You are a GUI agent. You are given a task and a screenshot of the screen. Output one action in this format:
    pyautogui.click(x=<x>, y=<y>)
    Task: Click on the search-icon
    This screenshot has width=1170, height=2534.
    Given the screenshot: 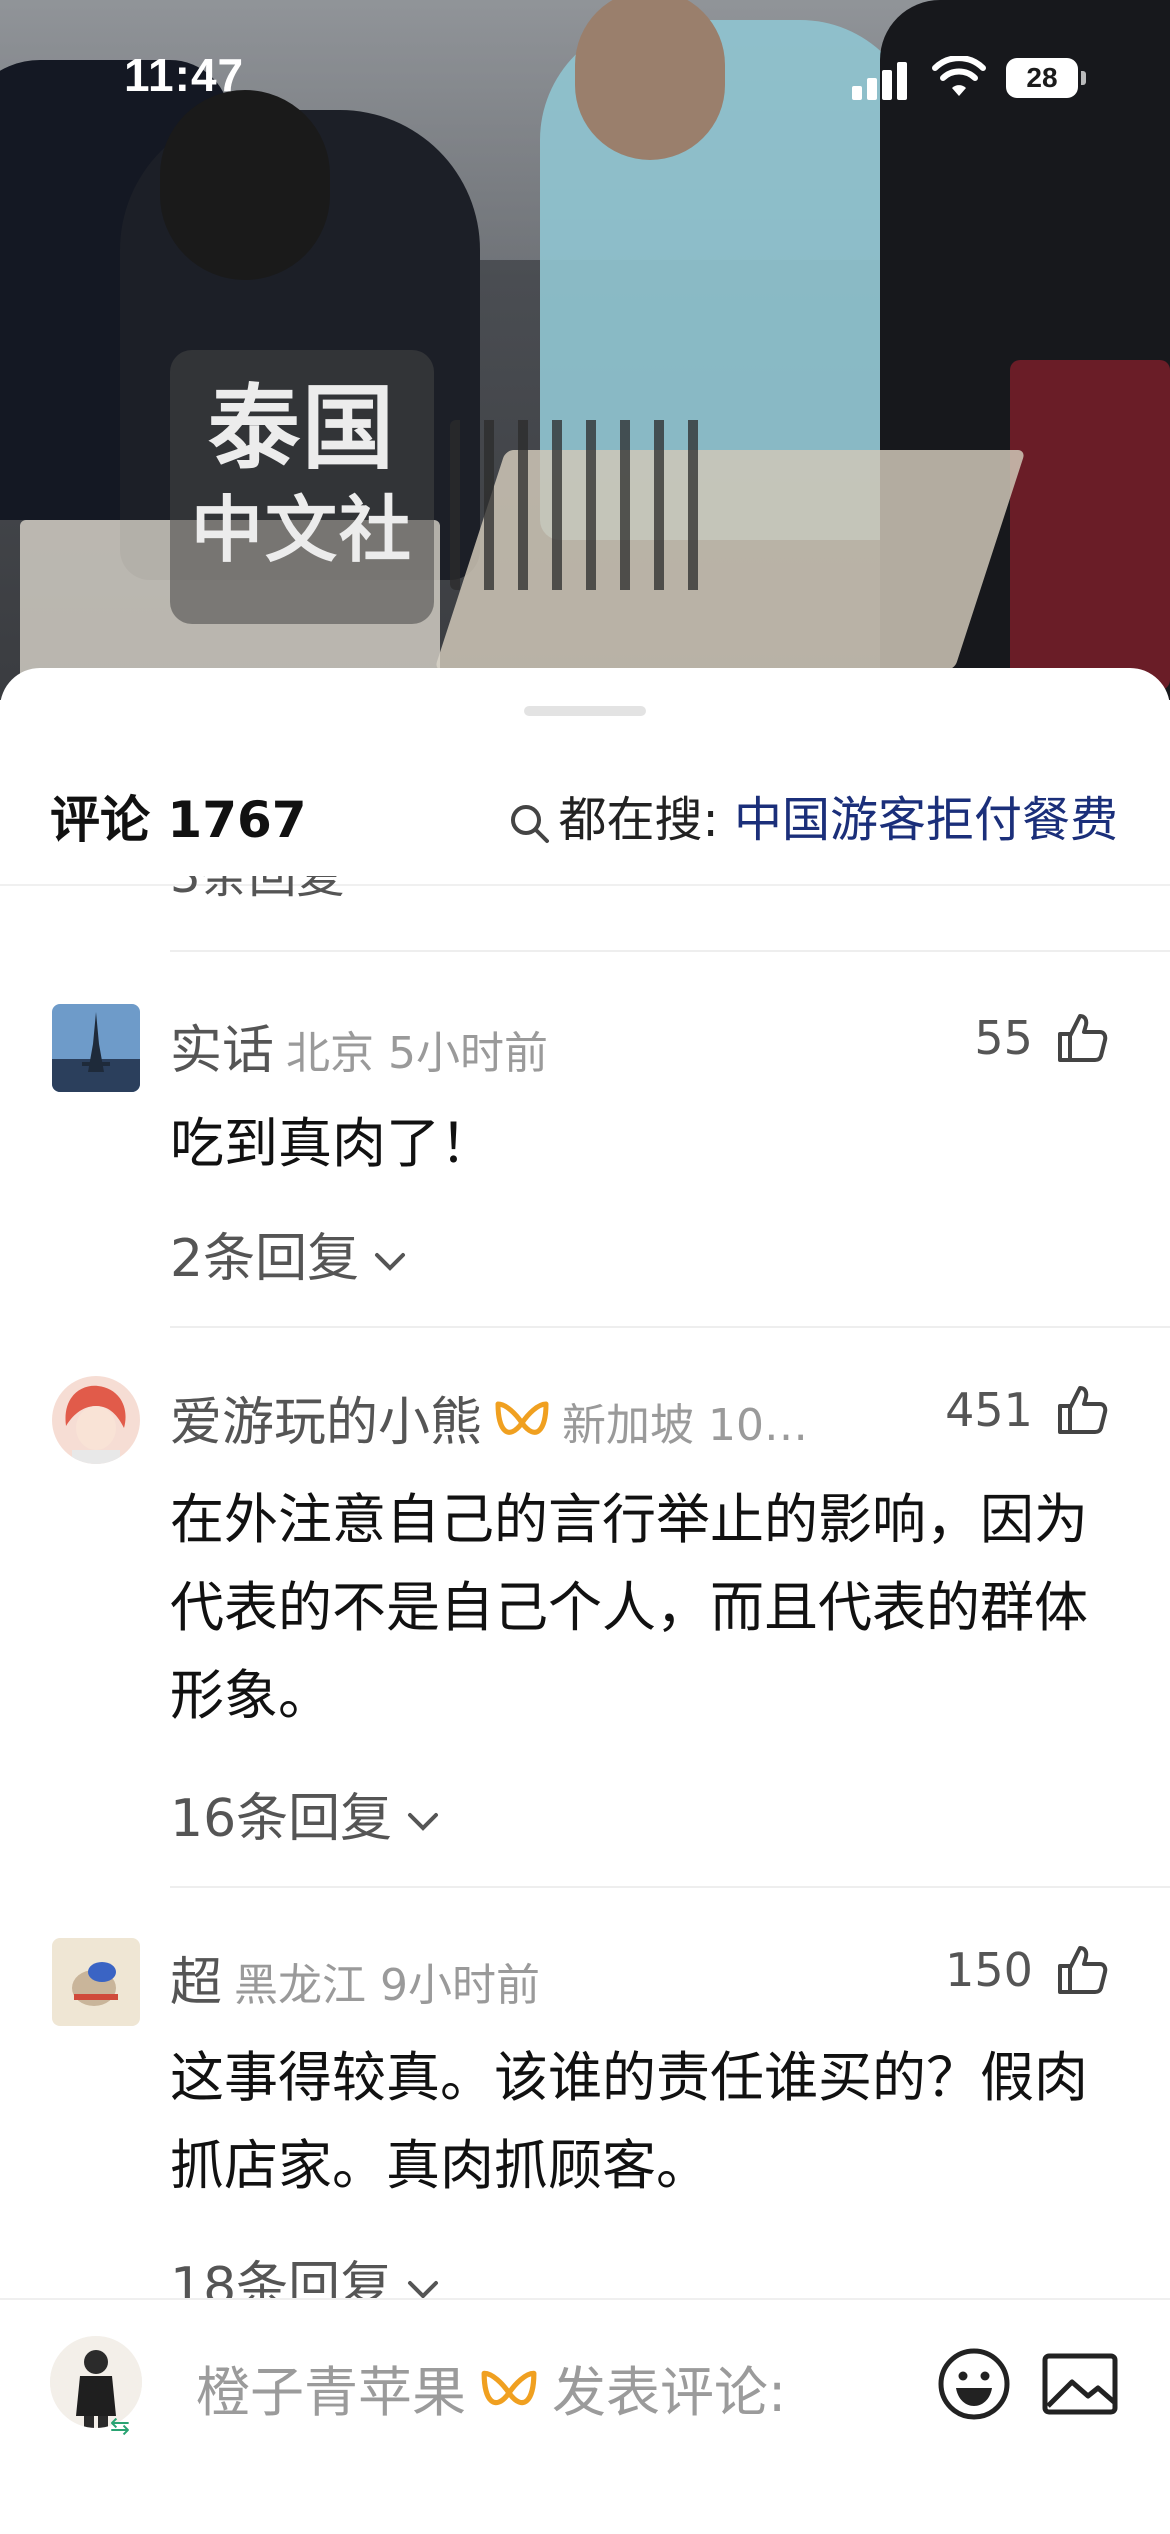 What is the action you would take?
    pyautogui.click(x=529, y=824)
    